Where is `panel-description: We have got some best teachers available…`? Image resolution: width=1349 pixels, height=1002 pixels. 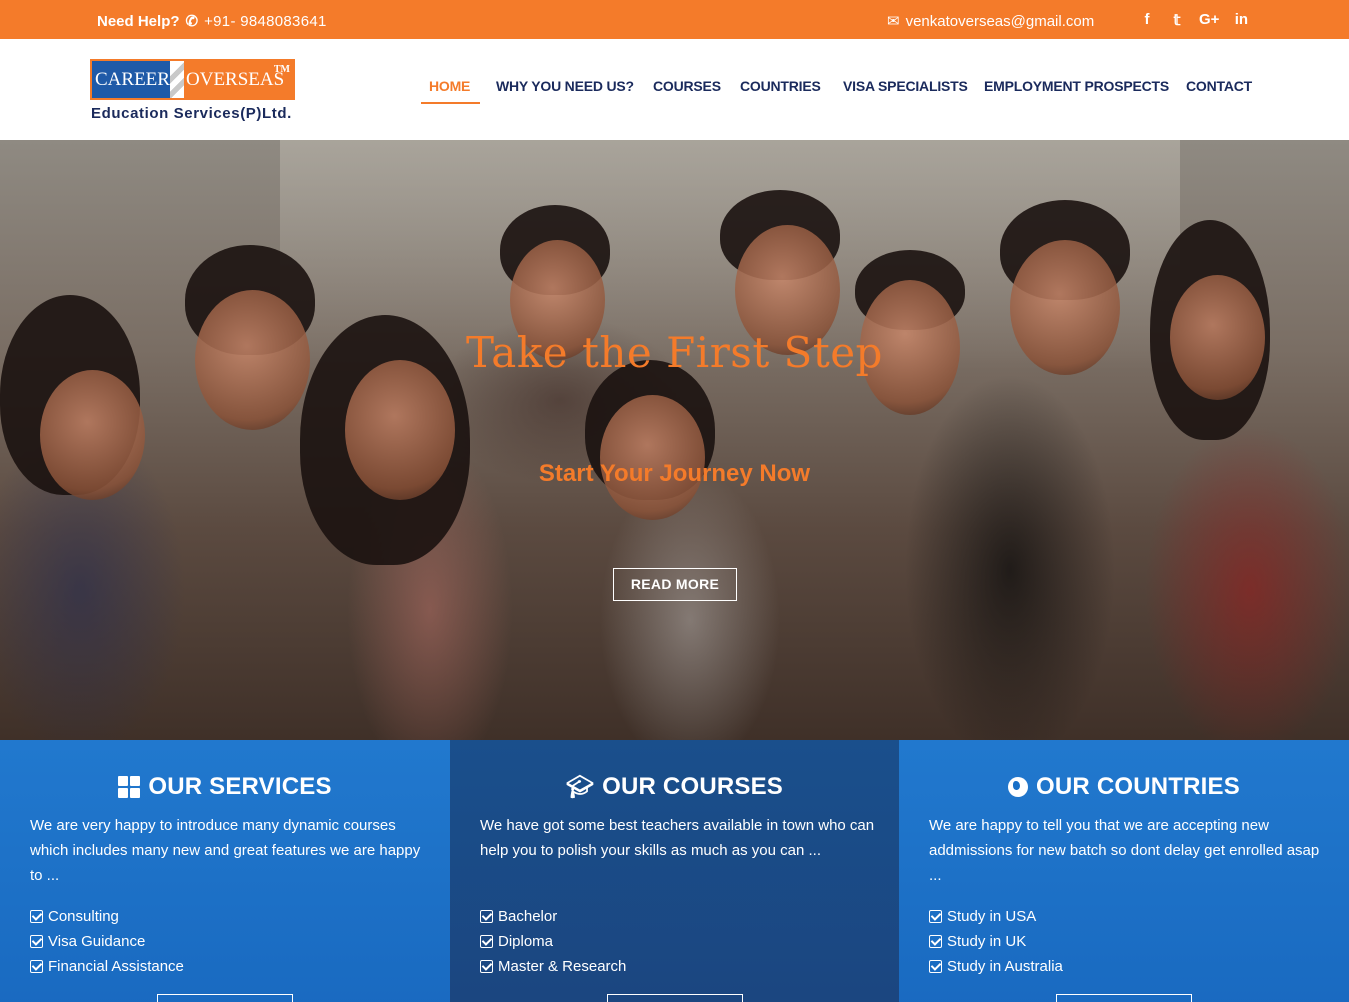
panel-description: We have got some best teachers available… is located at coordinates (677, 838).